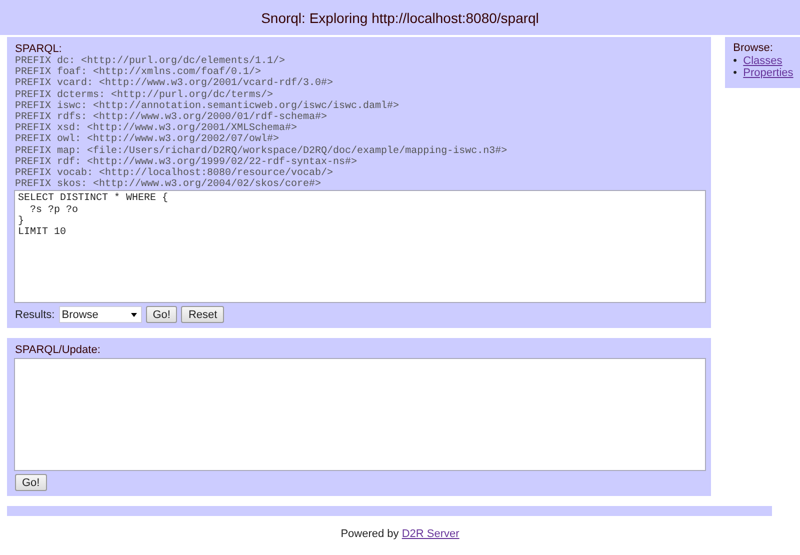  I want to click on prefix-line: PREFIX rdf: <http://www.w3.org/1999/02/22-rdf-syntax-ns#>, so click(186, 162).